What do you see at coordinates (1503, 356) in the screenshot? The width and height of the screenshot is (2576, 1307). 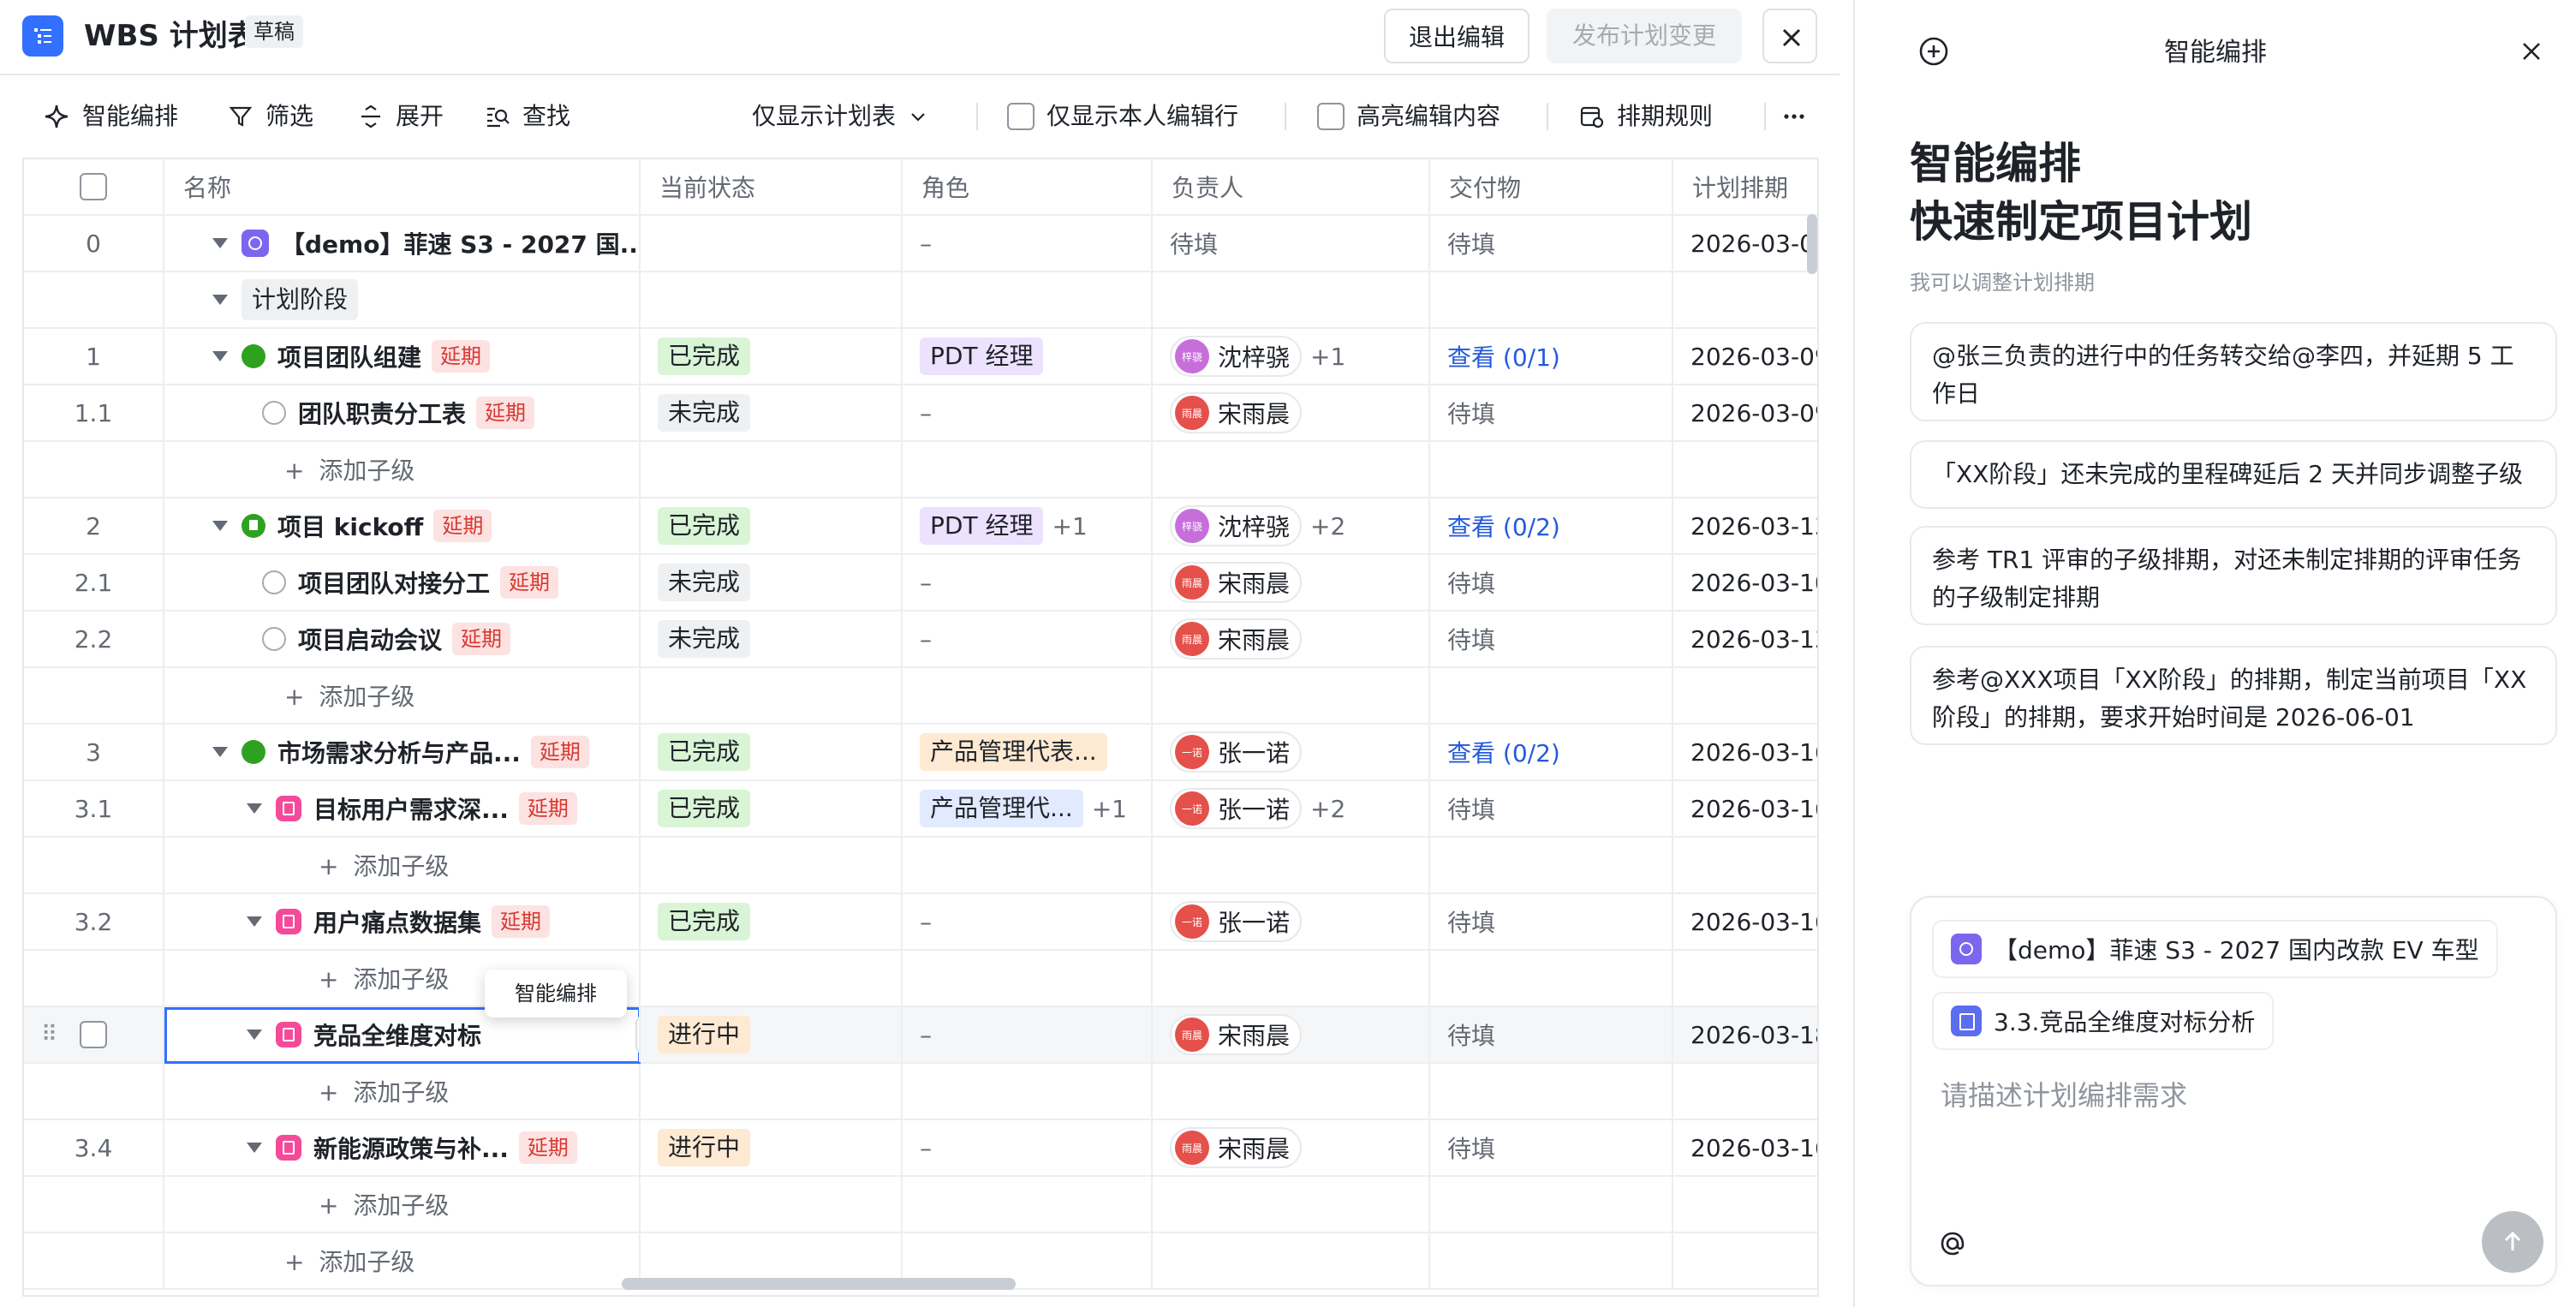 I see `deliverable-link: 查看 (0/1)` at bounding box center [1503, 356].